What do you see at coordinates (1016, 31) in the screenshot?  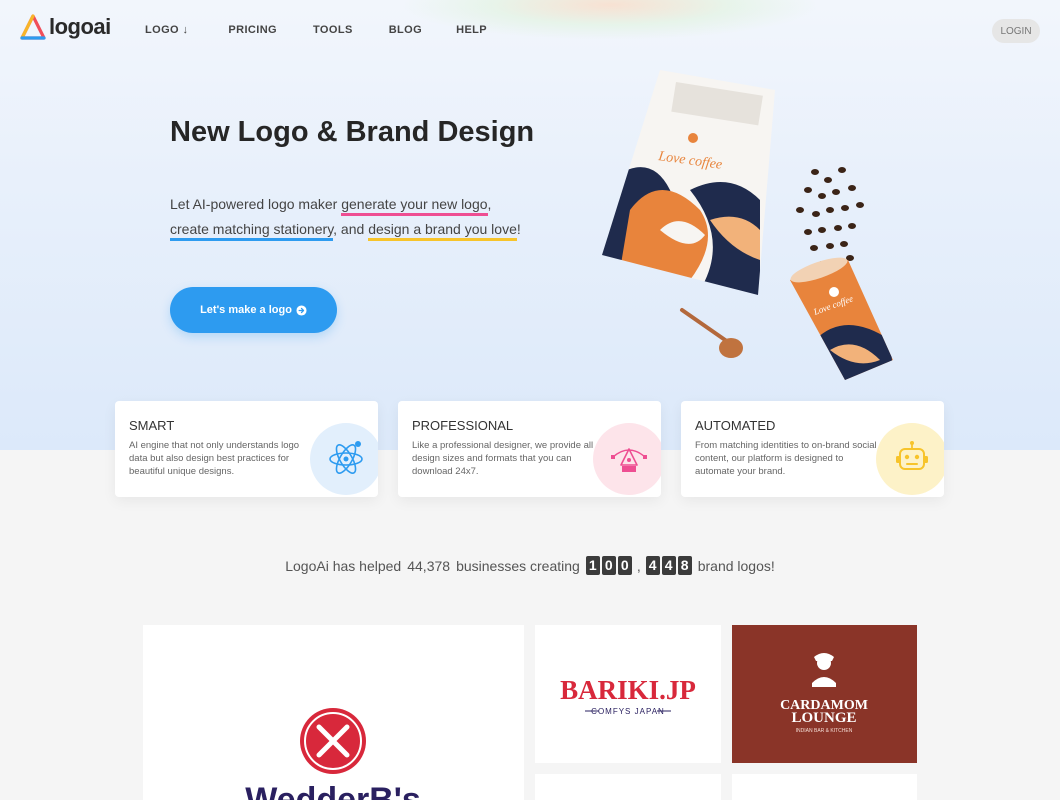 I see `login-button: LOGIN` at bounding box center [1016, 31].